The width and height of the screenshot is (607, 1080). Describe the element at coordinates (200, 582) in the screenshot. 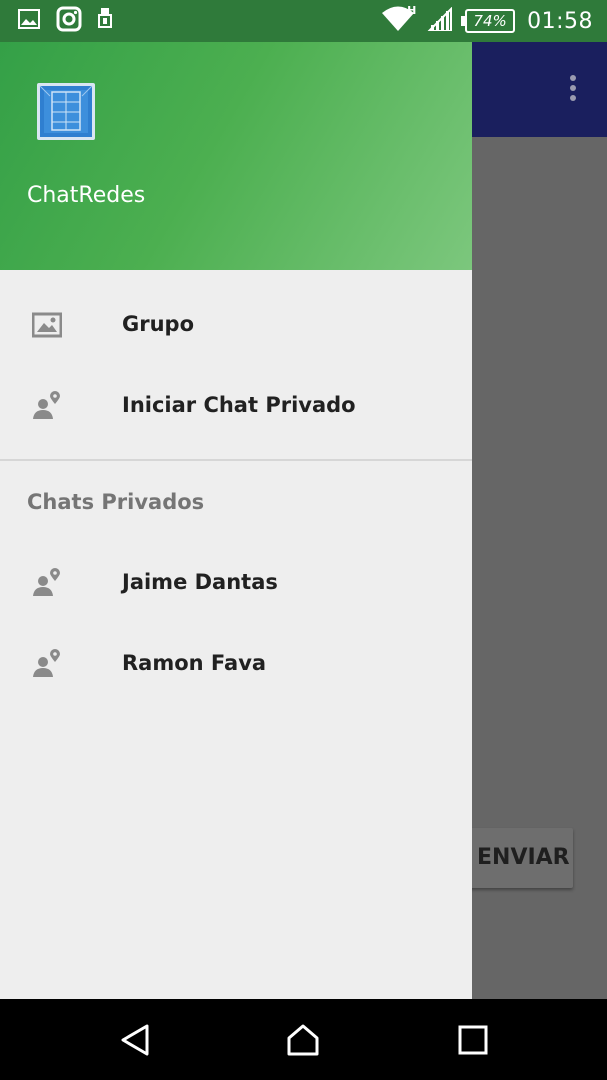

I see `nav-item-label: Jaime Dantas` at that location.